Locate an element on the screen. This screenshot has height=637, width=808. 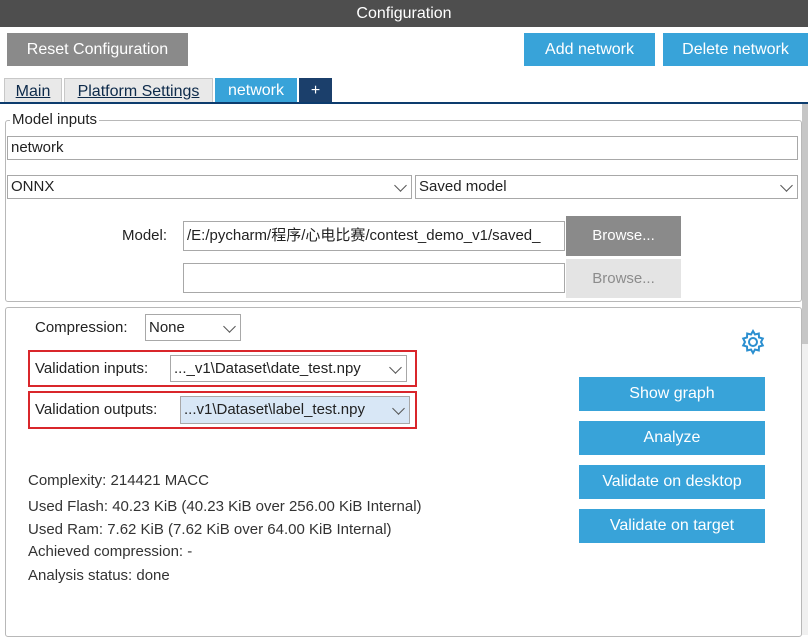
validation-outputs-label: Validation outputs: is located at coordinates (96, 409).